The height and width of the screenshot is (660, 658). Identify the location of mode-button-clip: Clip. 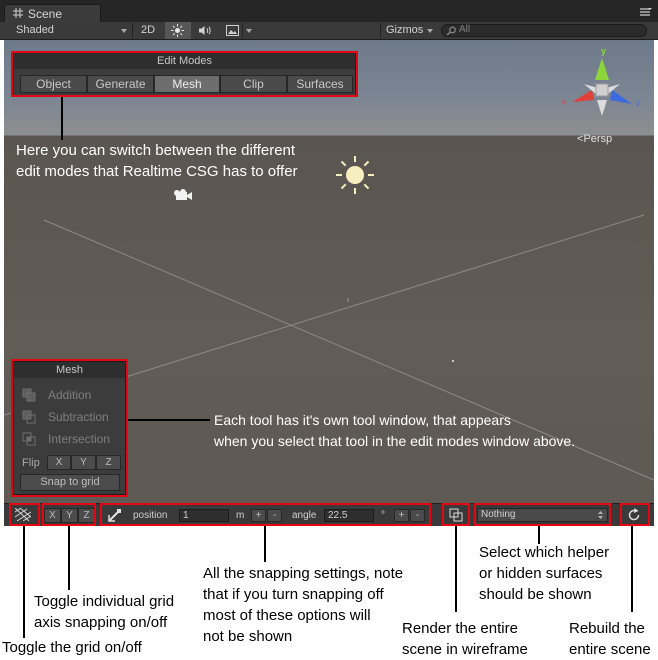
(253, 84).